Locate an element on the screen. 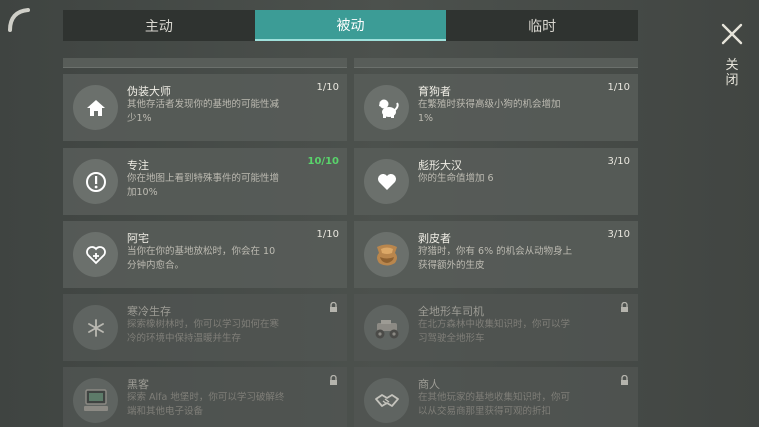 The width and height of the screenshot is (759, 427). perk-card-cold-survival: 寒冷生存 探索橡树林时，你可以学习如何在寒冷的环境中保持温暖并生存 is located at coordinates (205, 327).